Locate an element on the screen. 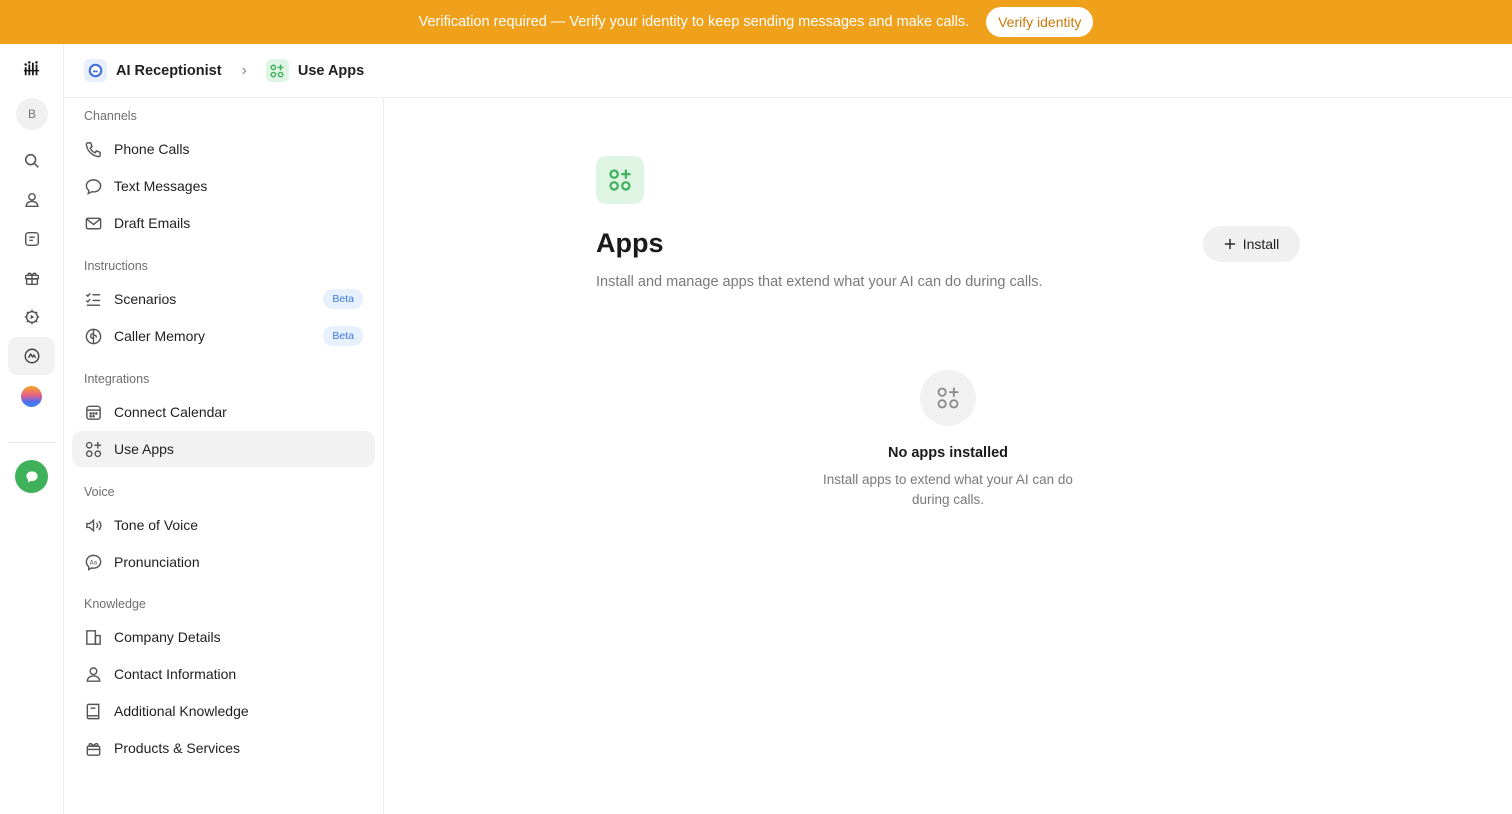 Image resolution: width=1512 pixels, height=814 pixels. building-icon is located at coordinates (93, 637).